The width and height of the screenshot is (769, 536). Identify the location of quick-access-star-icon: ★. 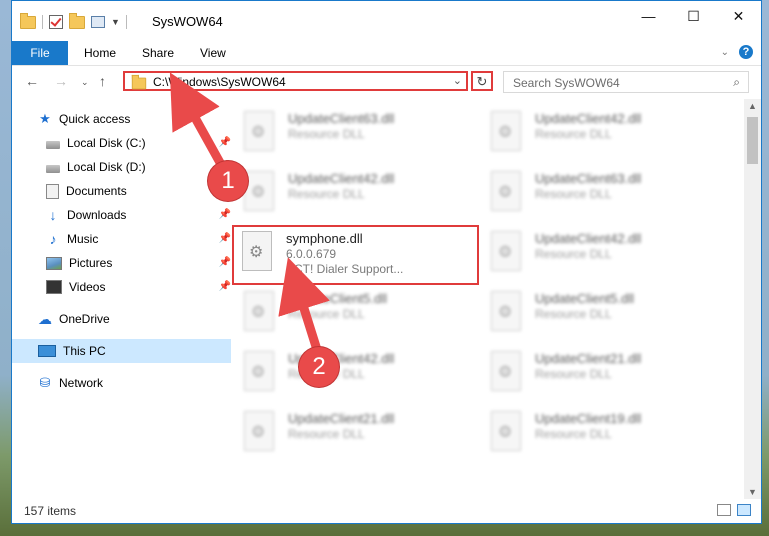
(45, 118).